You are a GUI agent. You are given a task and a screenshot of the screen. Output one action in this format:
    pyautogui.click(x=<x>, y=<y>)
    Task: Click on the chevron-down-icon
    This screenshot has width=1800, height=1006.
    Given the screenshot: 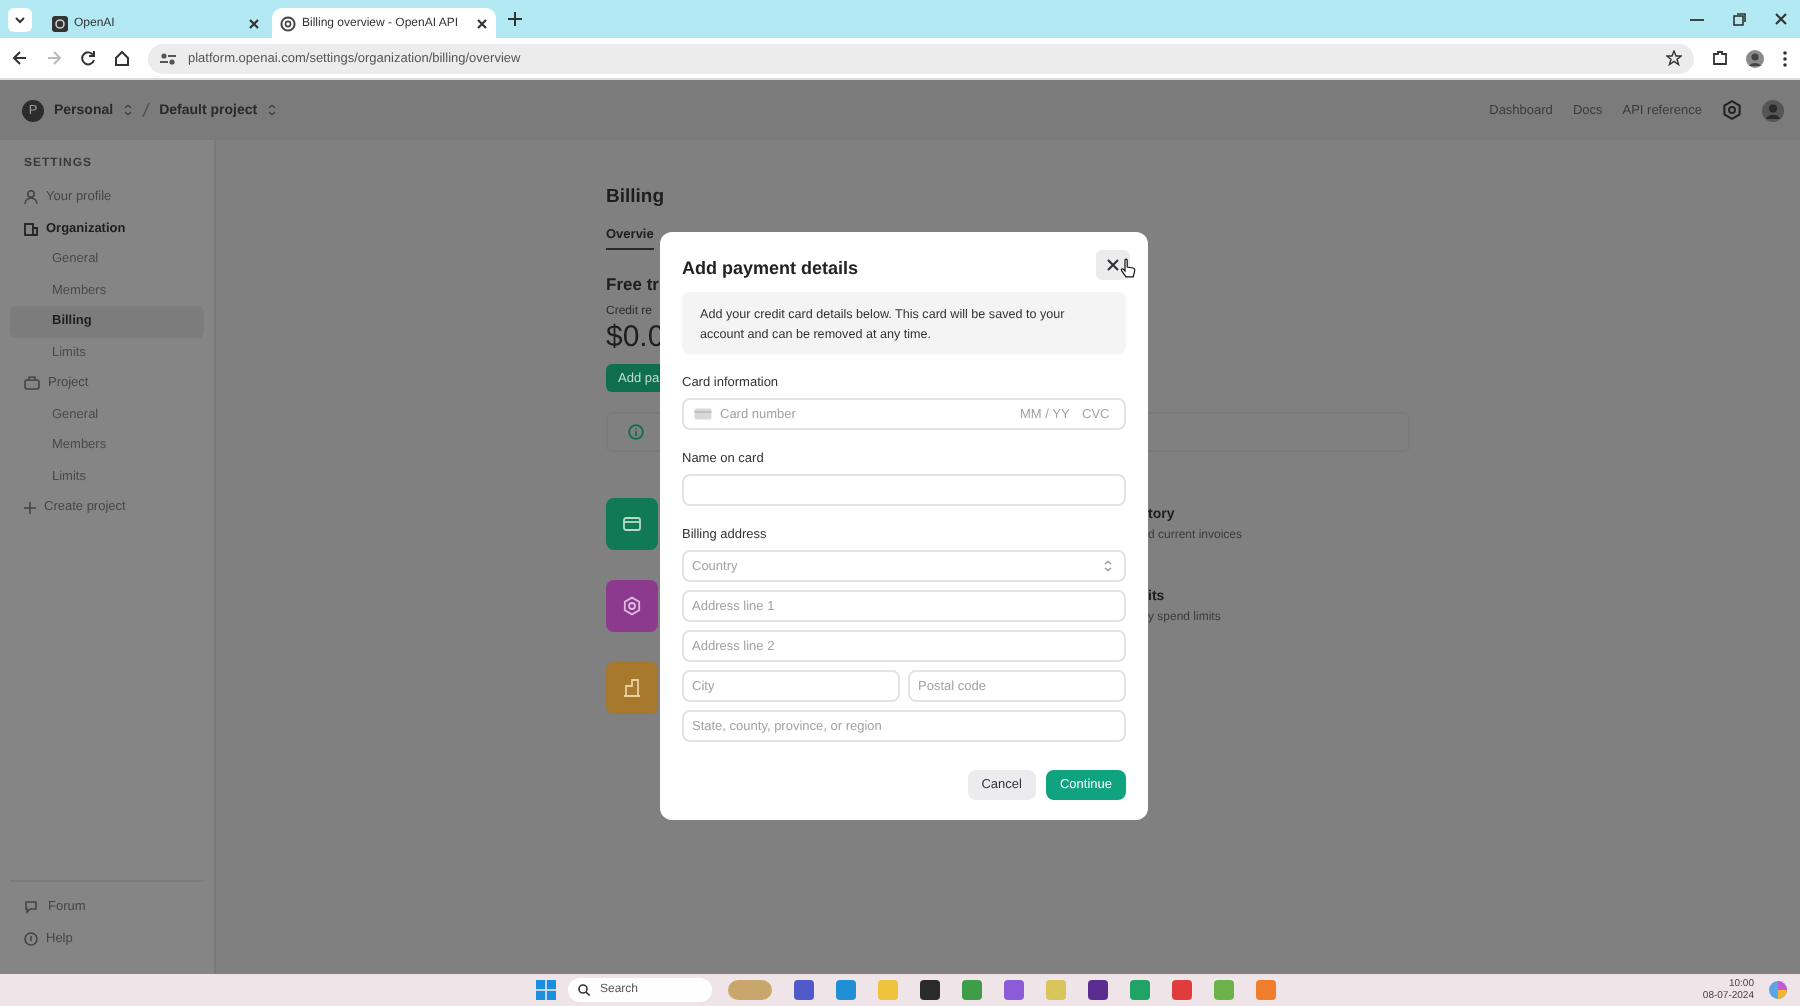 What is the action you would take?
    pyautogui.click(x=20, y=19)
    